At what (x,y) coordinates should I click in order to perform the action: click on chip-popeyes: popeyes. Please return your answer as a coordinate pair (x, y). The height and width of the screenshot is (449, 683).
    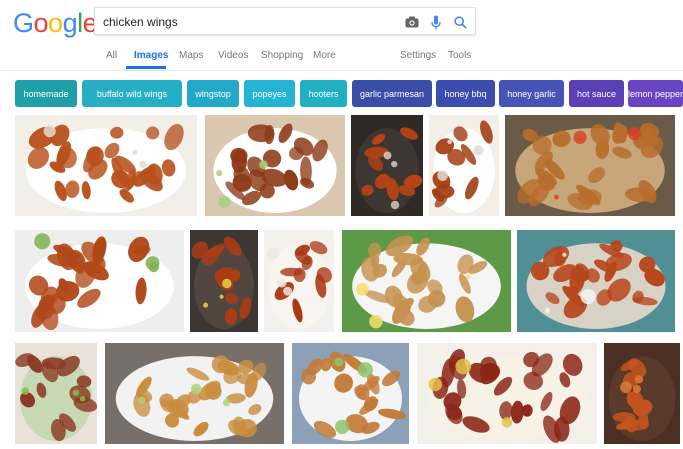
    Looking at the image, I should click on (269, 93).